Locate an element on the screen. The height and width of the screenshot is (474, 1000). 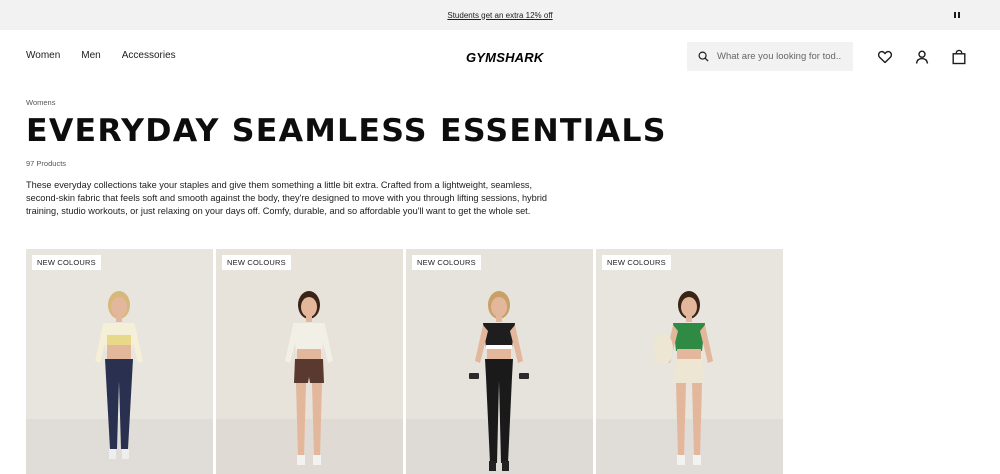
search-box is located at coordinates (770, 56).